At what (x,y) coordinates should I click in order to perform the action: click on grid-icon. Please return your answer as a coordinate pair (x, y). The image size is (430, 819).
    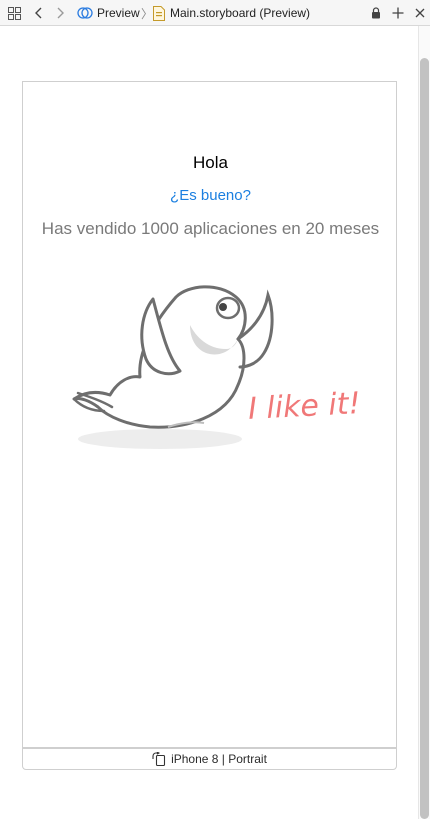
    Looking at the image, I should click on (14, 13).